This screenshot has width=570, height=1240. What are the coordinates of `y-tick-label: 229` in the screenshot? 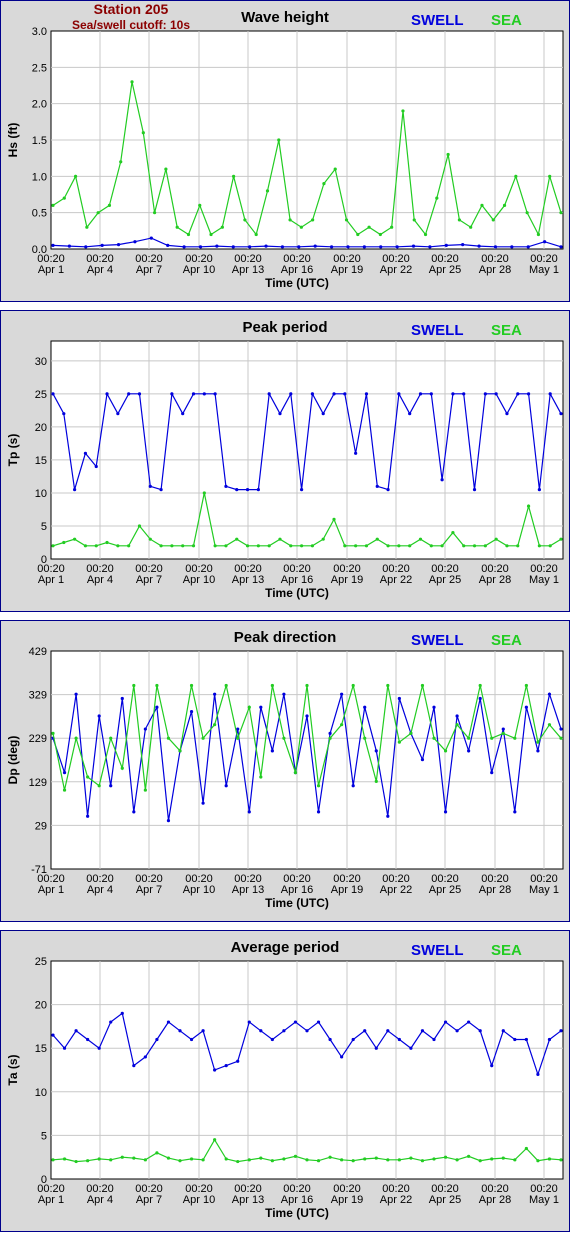 It's located at (38, 739).